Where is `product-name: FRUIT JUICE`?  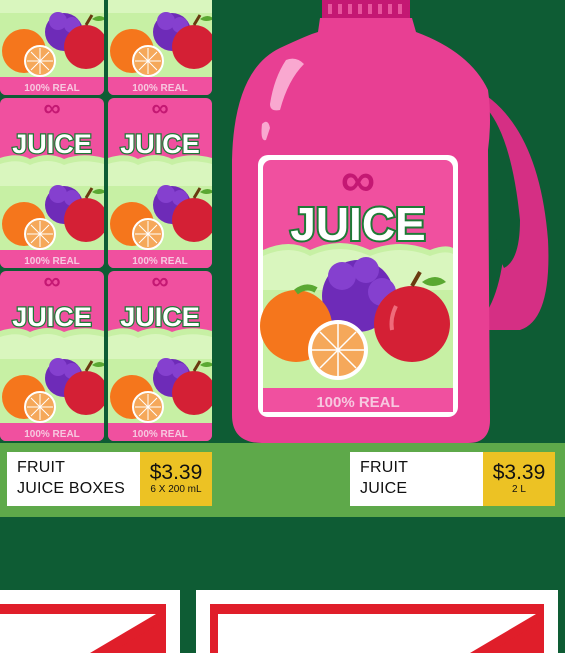 product-name: FRUIT JUICE is located at coordinates (384, 478).